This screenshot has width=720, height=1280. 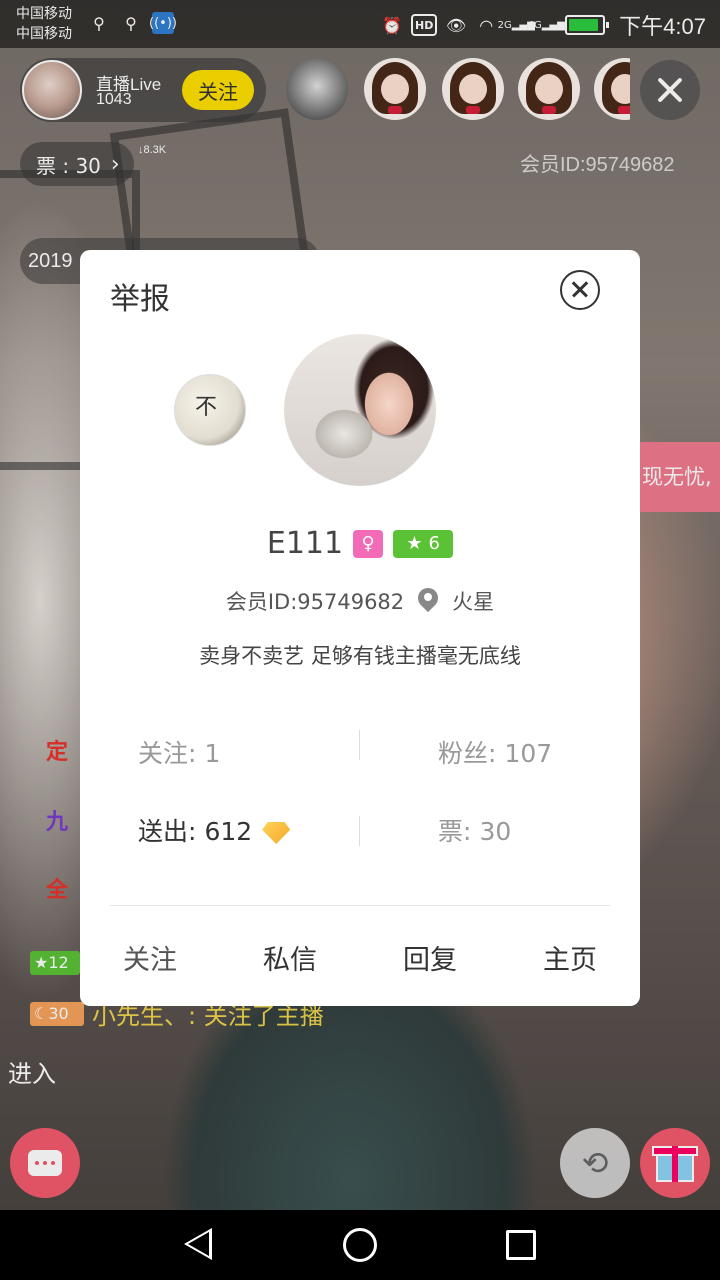 I want to click on following-label: 关注:, so click(x=167, y=753).